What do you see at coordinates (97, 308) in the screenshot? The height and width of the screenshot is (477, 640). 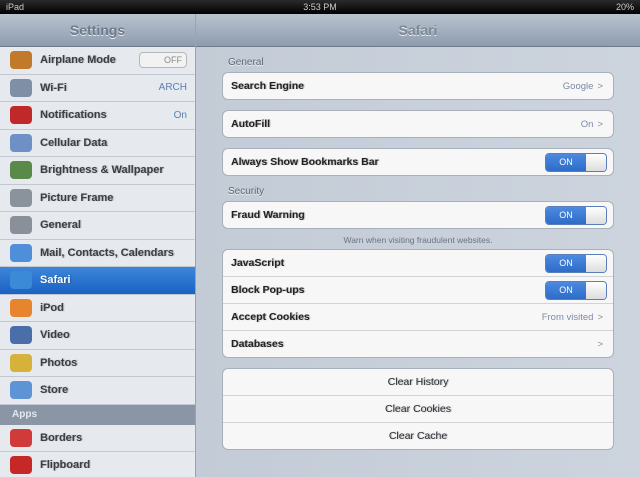 I see `sidebar-item-ipod: iPod` at bounding box center [97, 308].